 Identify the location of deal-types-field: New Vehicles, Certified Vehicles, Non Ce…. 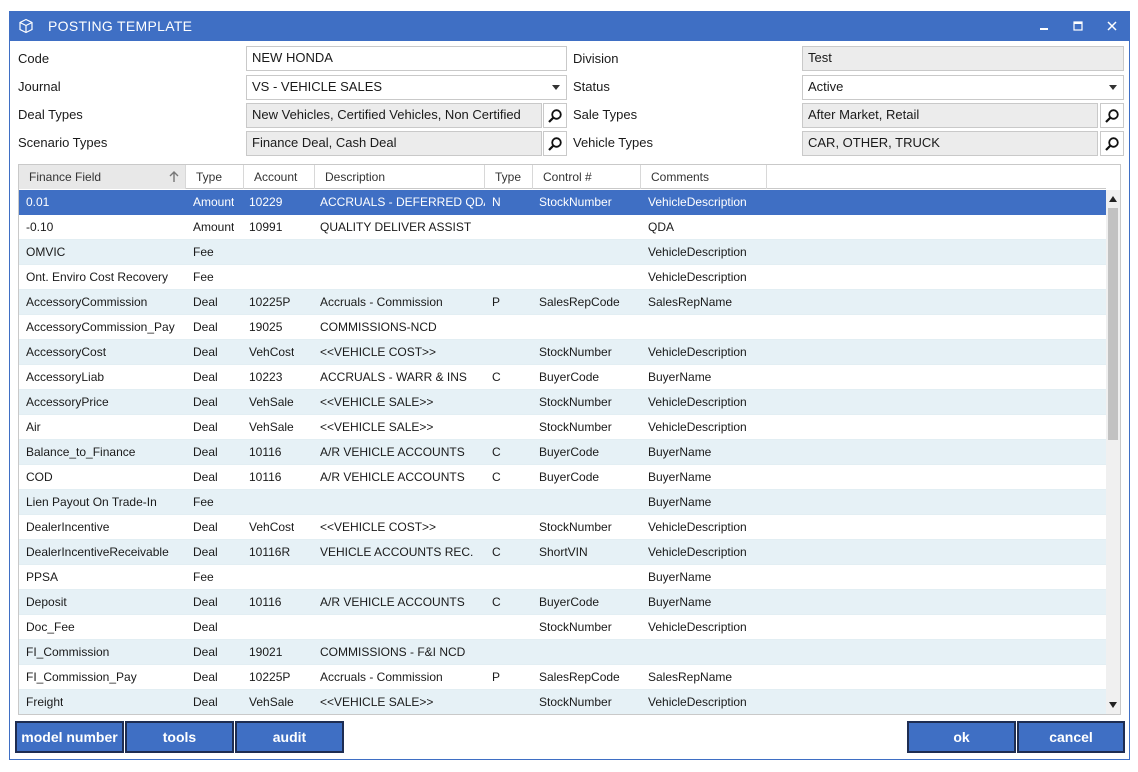
(394, 115).